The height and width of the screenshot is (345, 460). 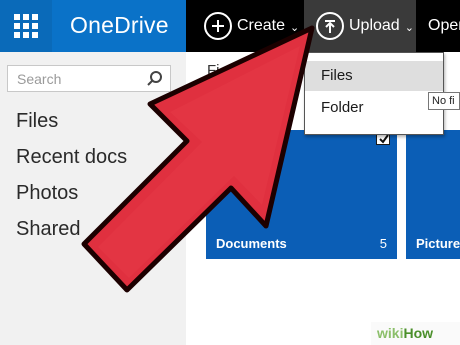 What do you see at coordinates (438, 243) in the screenshot?
I see `tile-name: Picture` at bounding box center [438, 243].